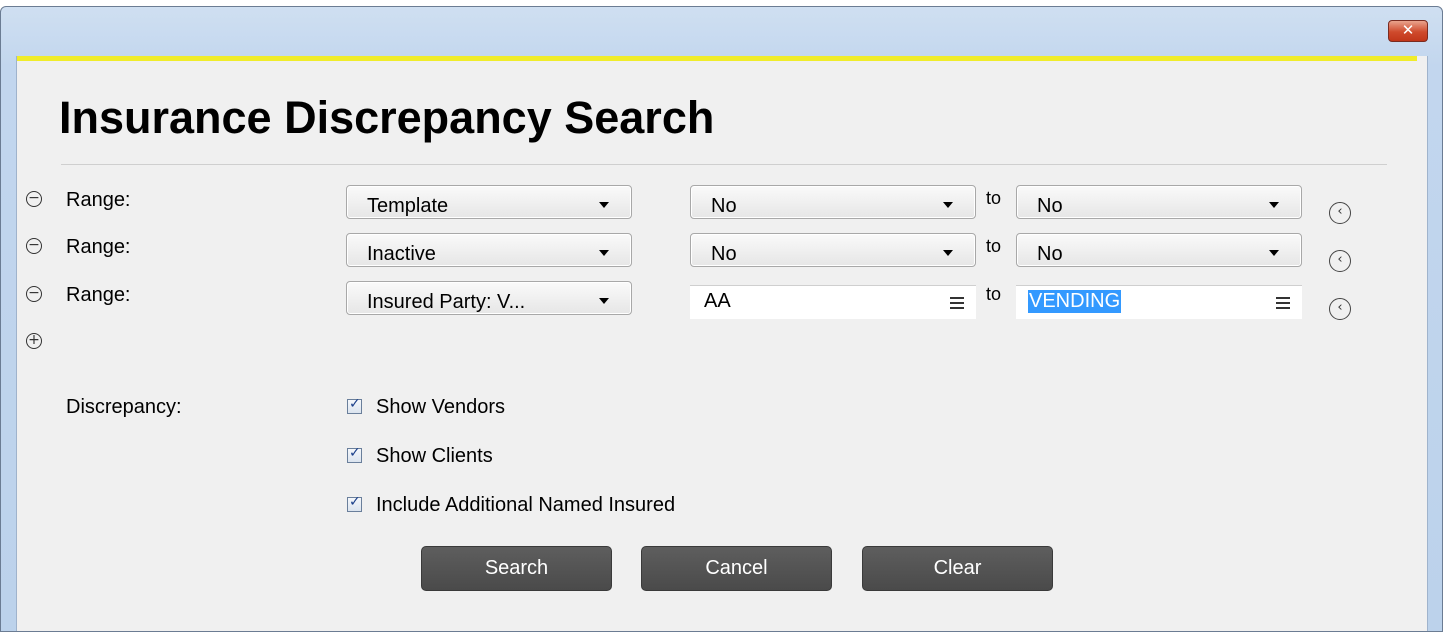  What do you see at coordinates (717, 301) in the screenshot?
I see `range-from-value: AA` at bounding box center [717, 301].